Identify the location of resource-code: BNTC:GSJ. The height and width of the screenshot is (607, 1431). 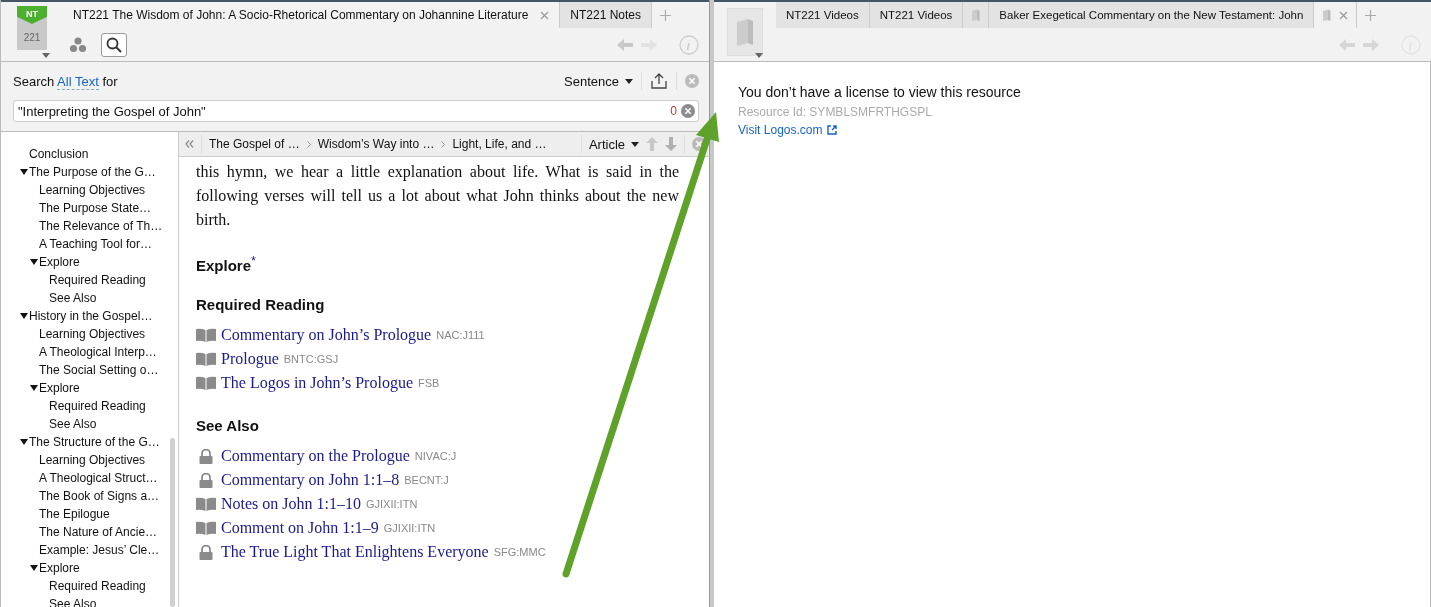
(311, 359).